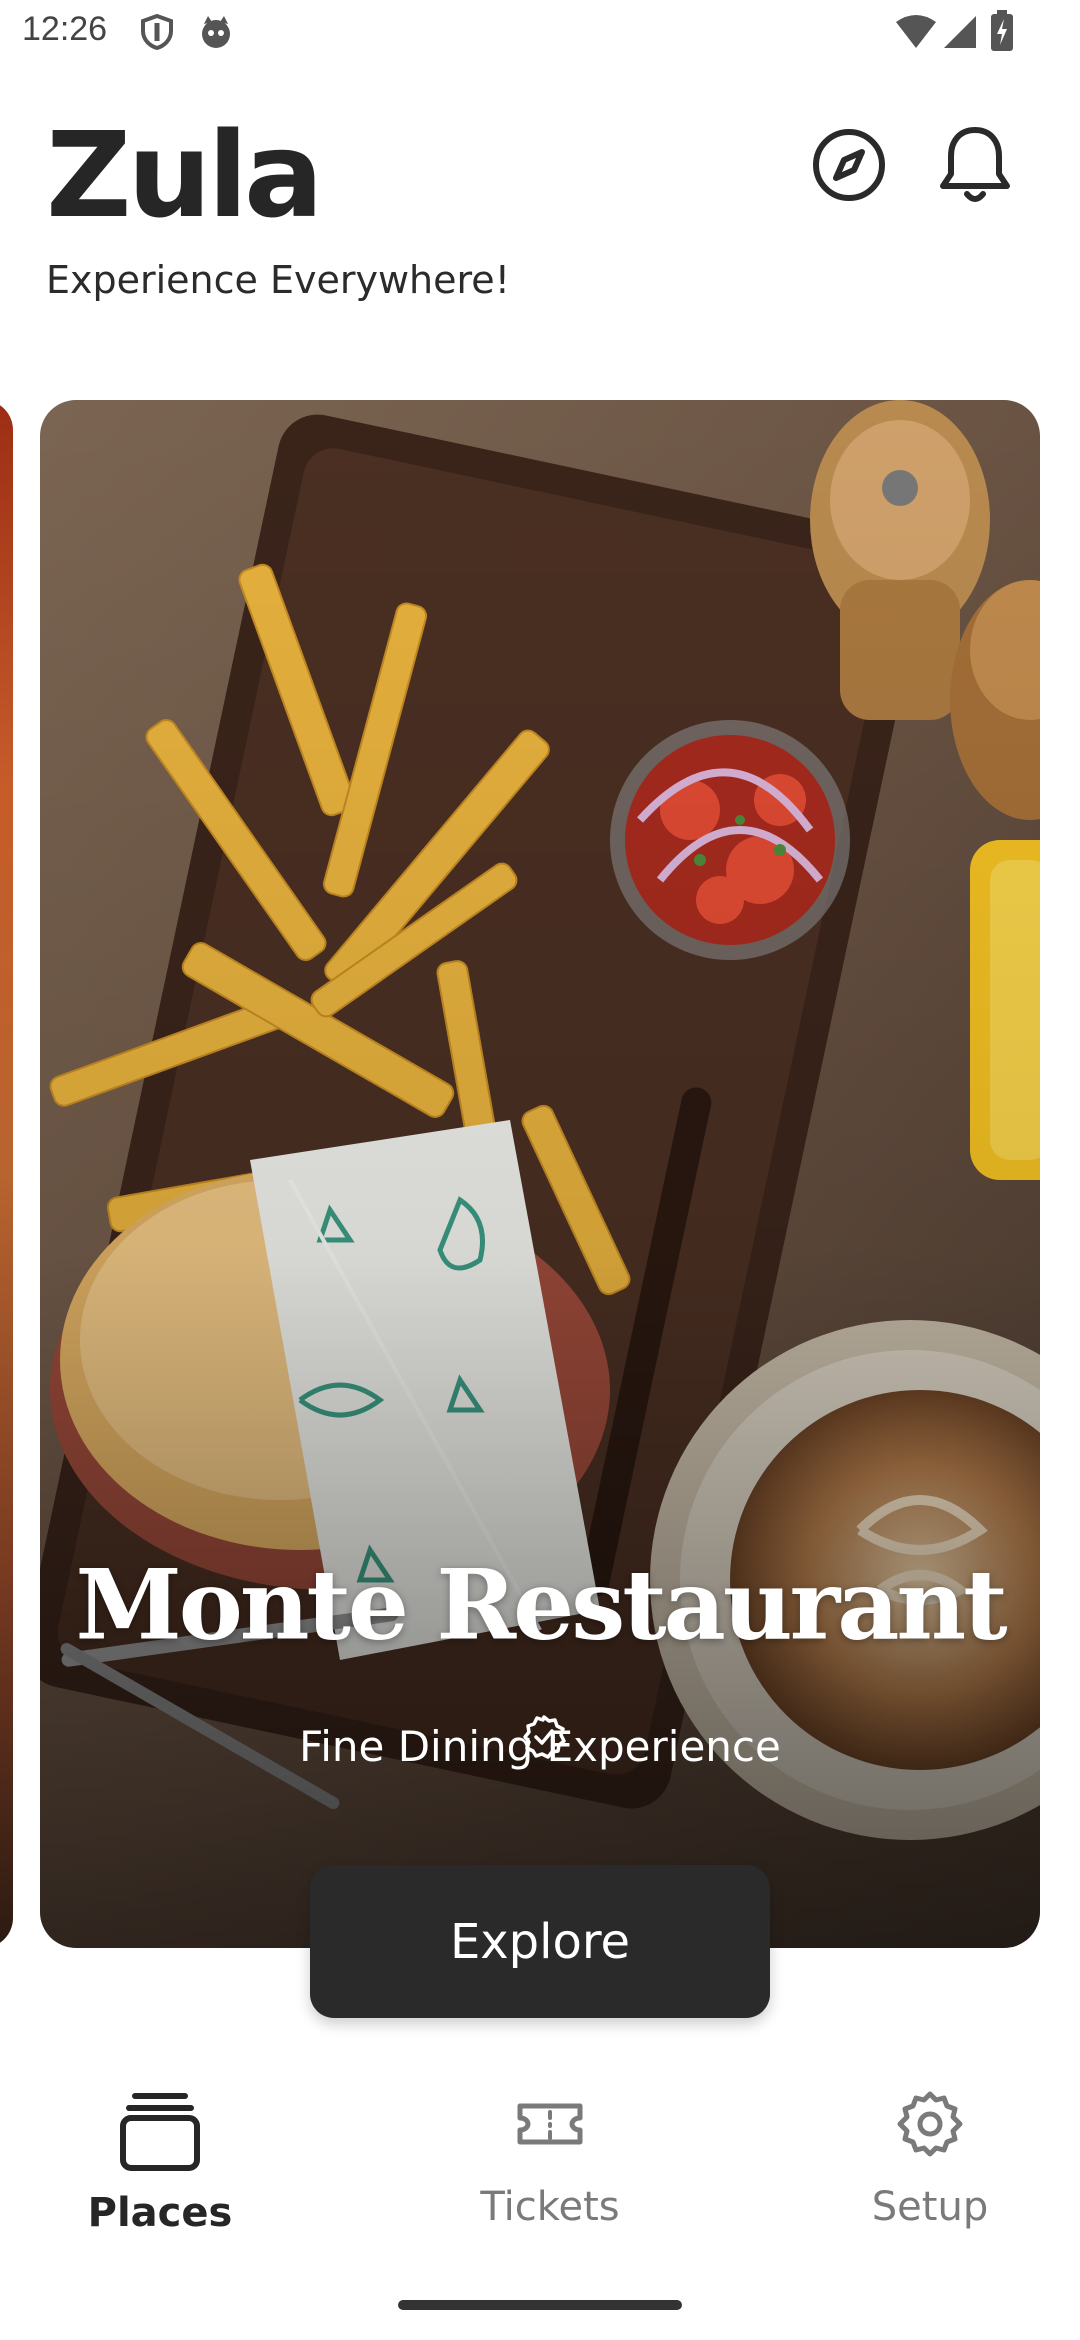 The width and height of the screenshot is (1080, 2340). I want to click on brand-logo: Zula, so click(185, 175).